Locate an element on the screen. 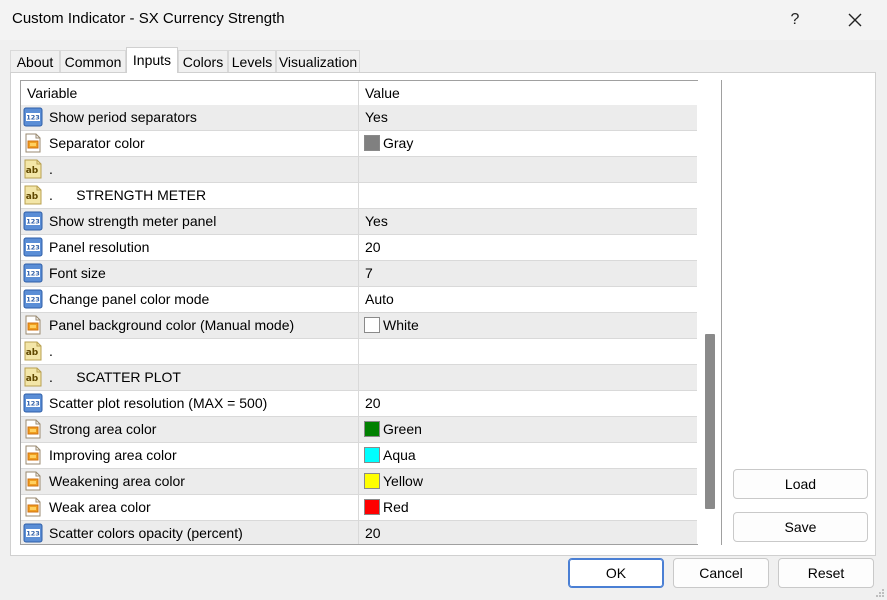 This screenshot has width=887, height=600. variable-cell: 123 Show strength meter panel is located at coordinates (189, 221).